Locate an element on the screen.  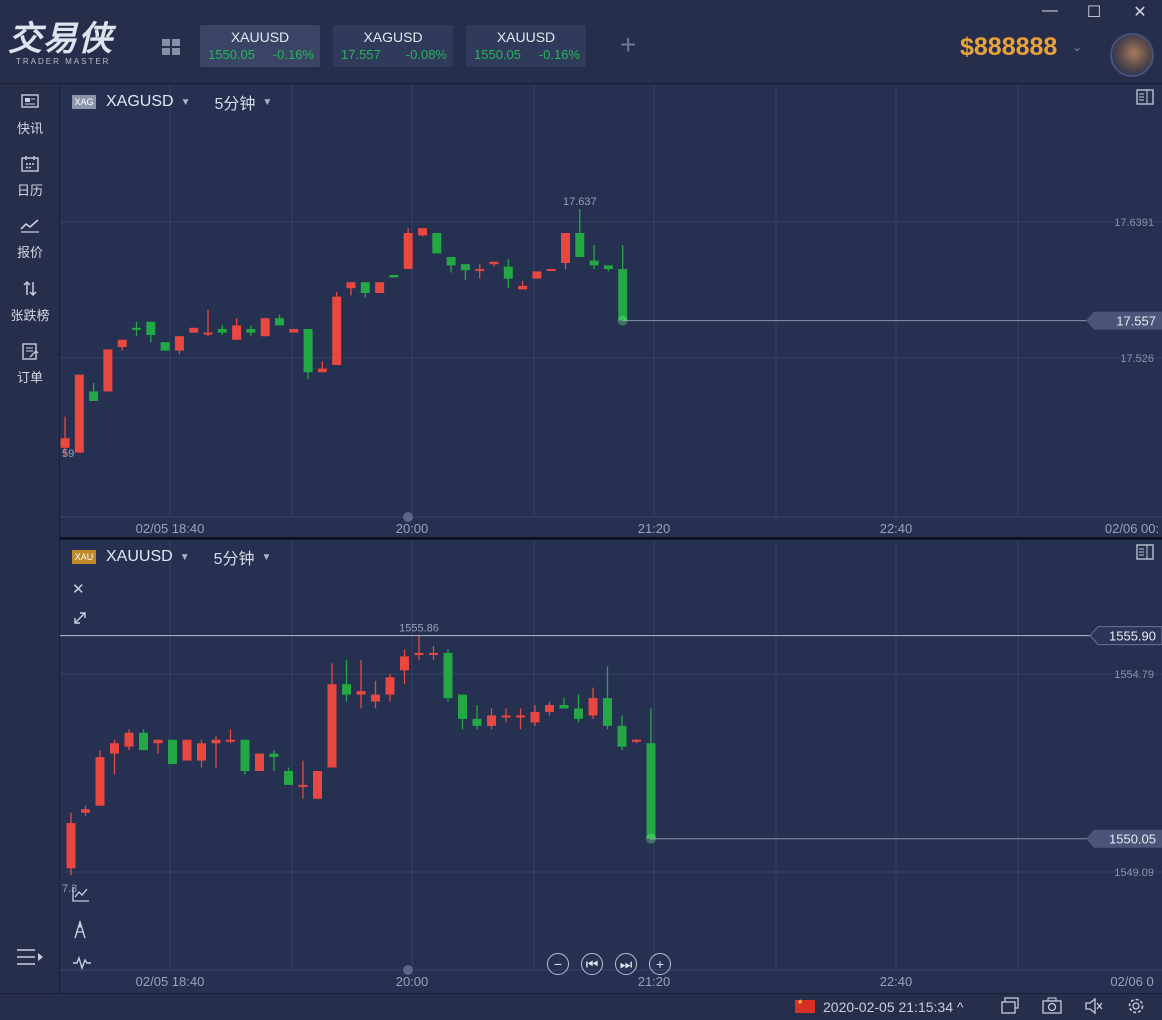
chevron-up-icon: ^ is located at coordinates (960, 1007).